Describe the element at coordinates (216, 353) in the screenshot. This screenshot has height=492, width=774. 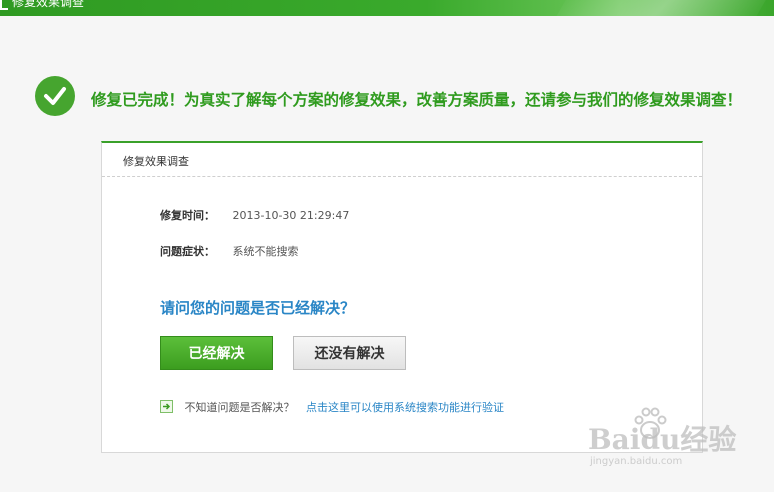
I see `solved-button: 已经解决` at that location.